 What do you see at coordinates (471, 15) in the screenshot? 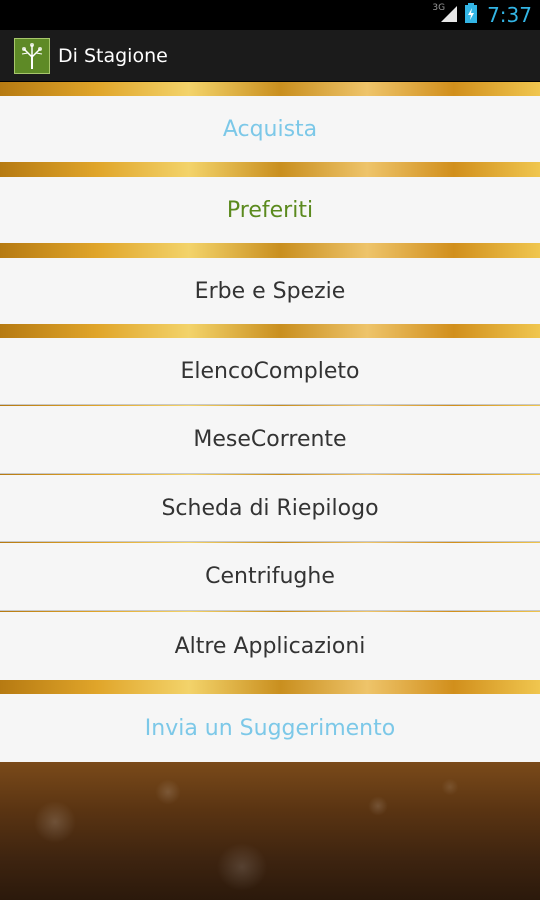
I see `battery-icon` at bounding box center [471, 15].